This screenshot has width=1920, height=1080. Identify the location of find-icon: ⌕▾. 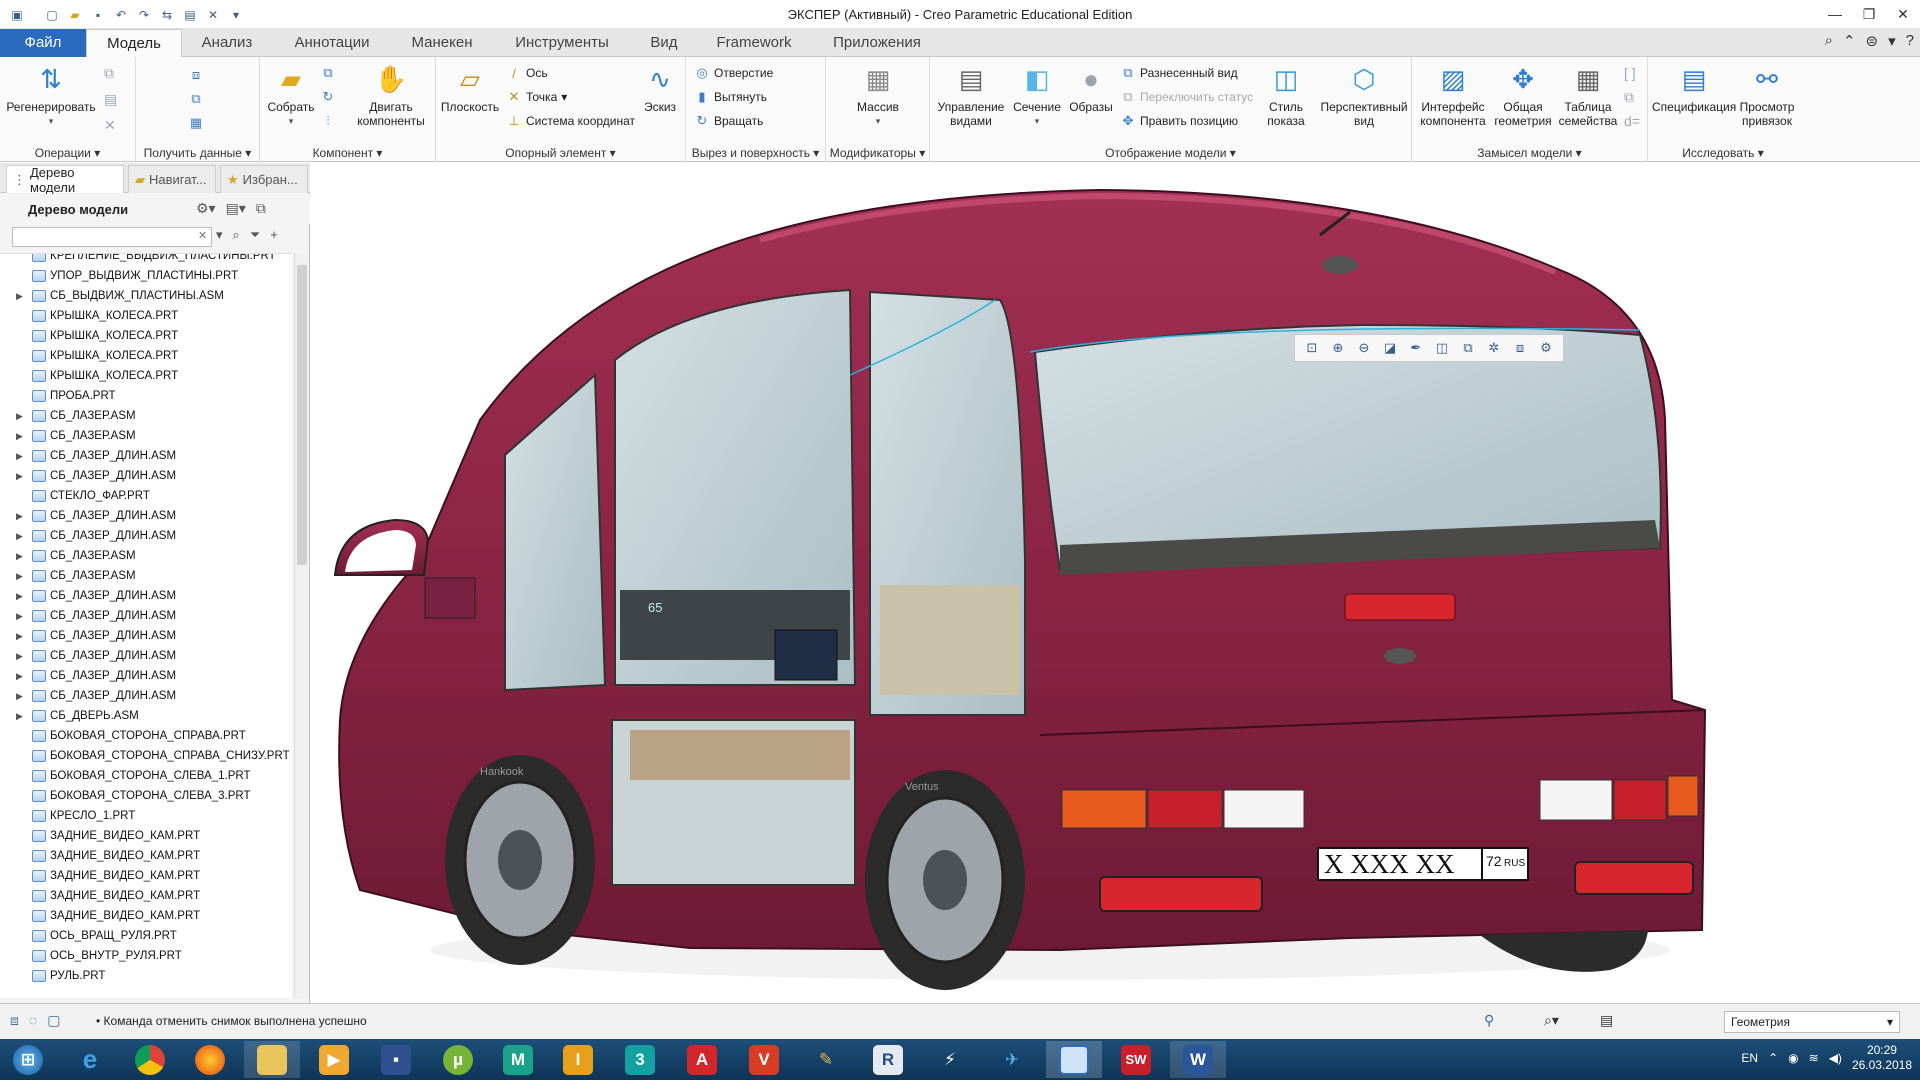
(1551, 1020).